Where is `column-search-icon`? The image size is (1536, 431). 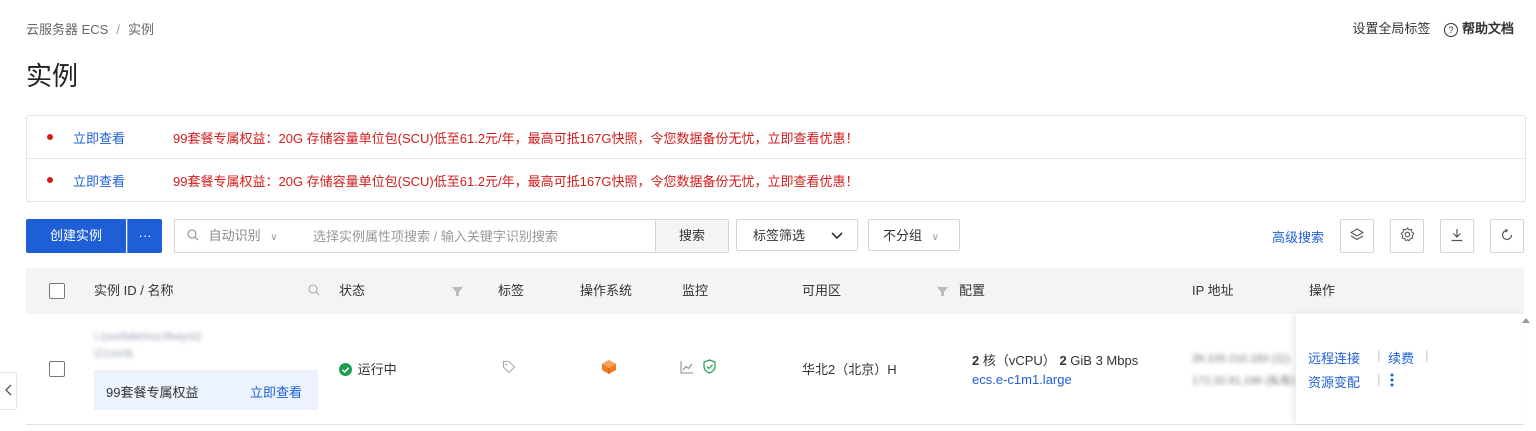
column-search-icon is located at coordinates (314, 291).